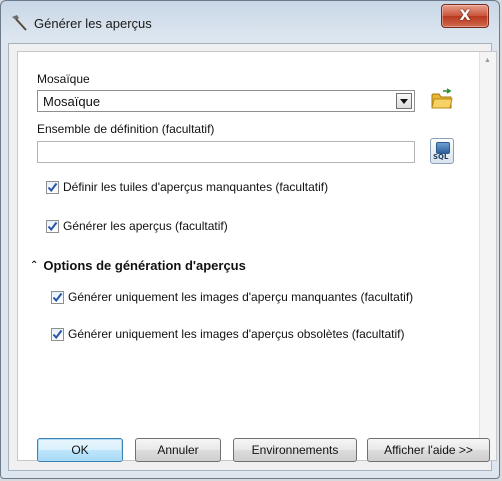 Image resolution: width=502 pixels, height=481 pixels. I want to click on close-icon: X, so click(465, 16).